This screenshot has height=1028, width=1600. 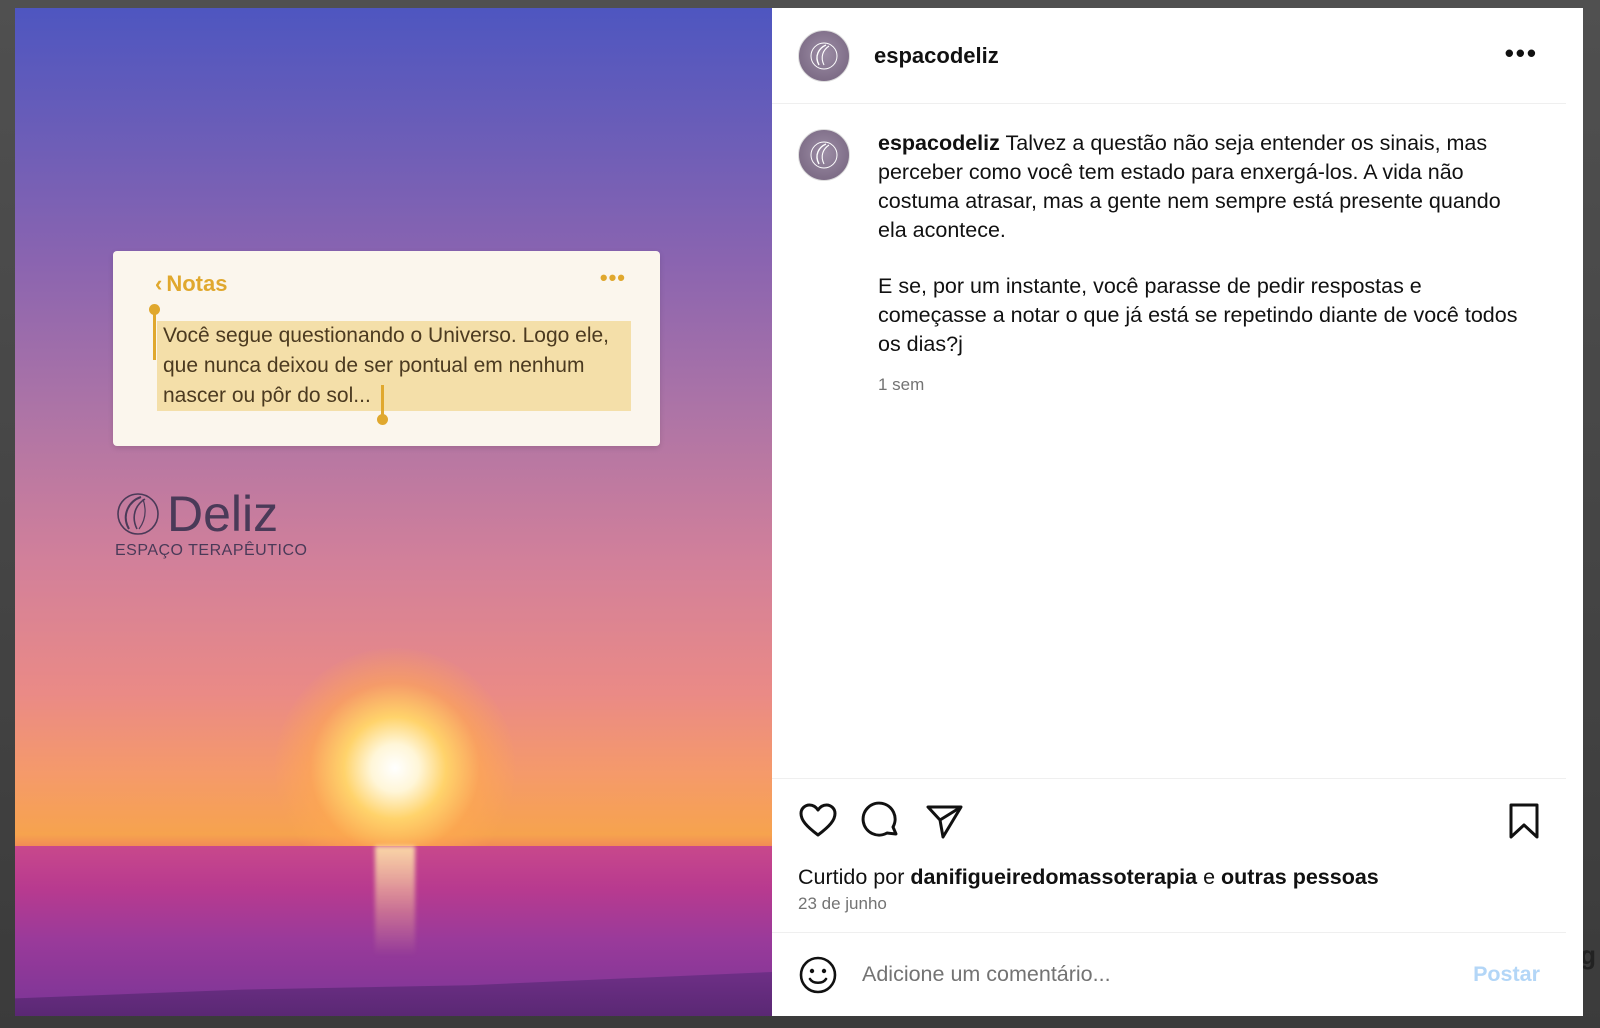 I want to click on comment-icon, so click(x=879, y=819).